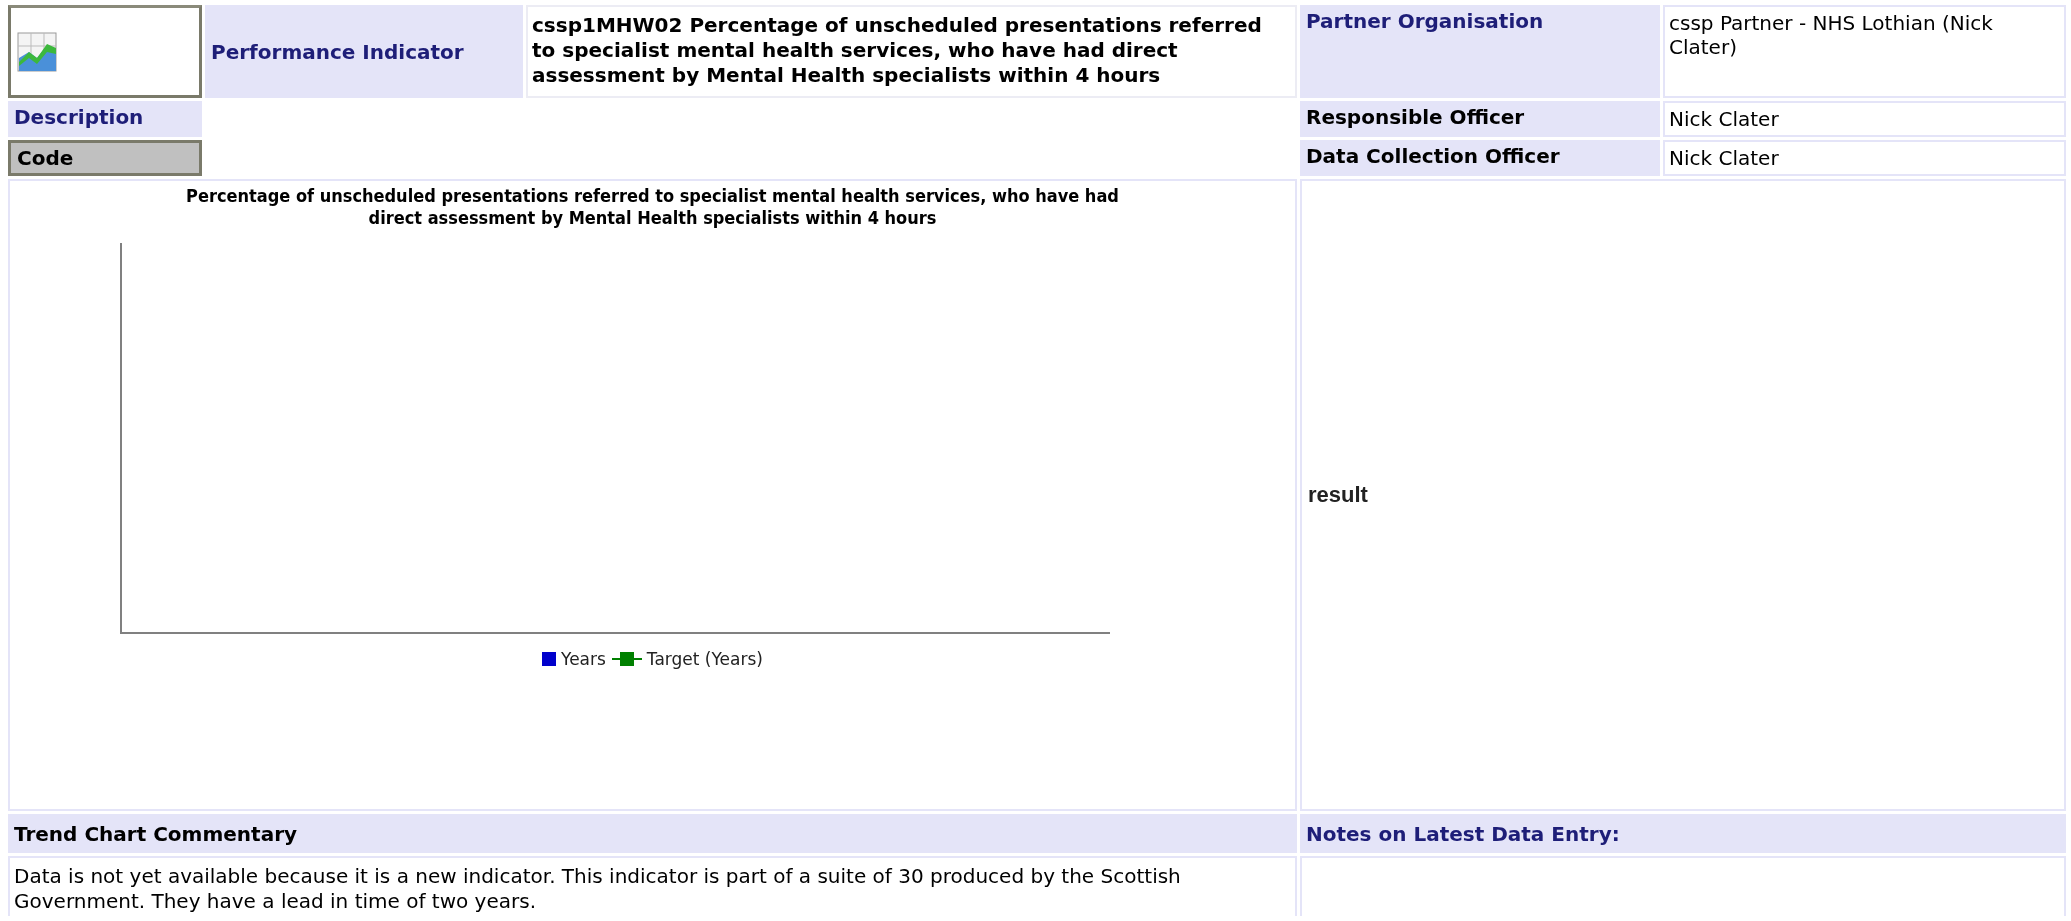 The image size is (2071, 921). I want to click on chart-title: Percentage of unscheduled presentations referred to specialist mental health services, who have had direct assessment by Mental Health specialists within 4 hours, so click(652, 207).